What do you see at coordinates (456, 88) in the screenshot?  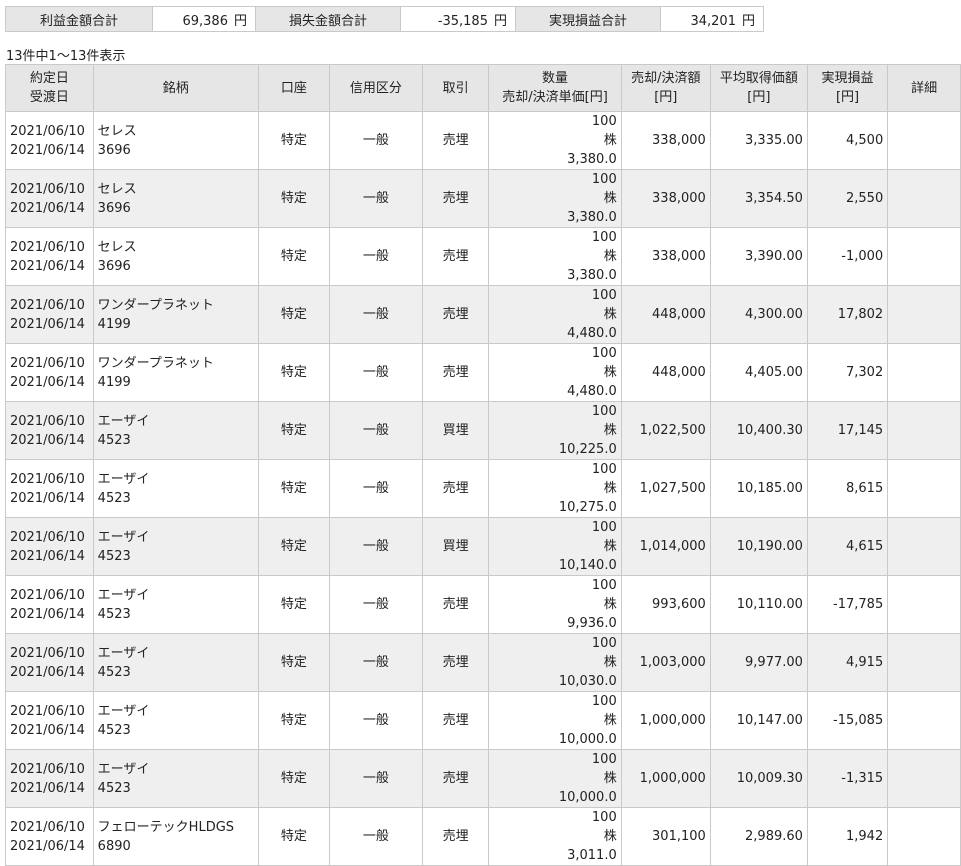 I see `header-trade: 取引` at bounding box center [456, 88].